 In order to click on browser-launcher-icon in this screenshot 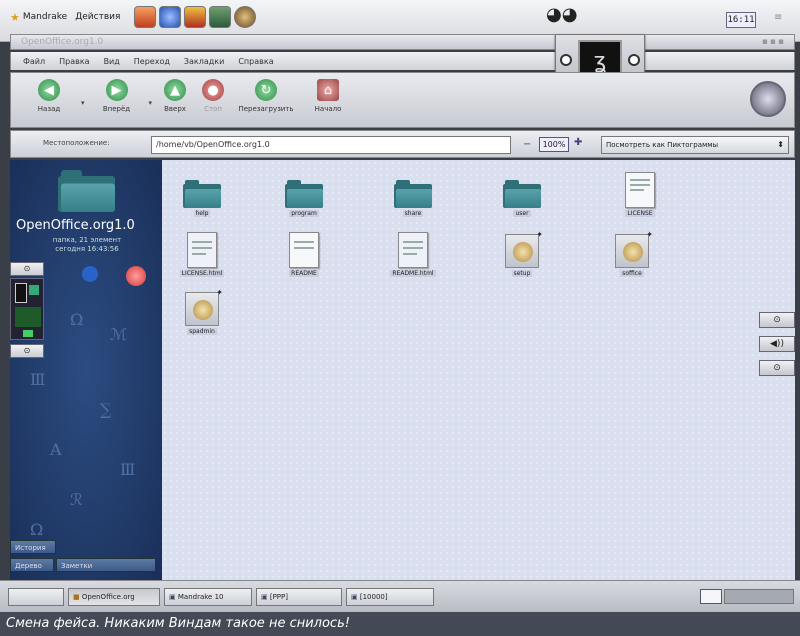, I will do `click(170, 17)`.